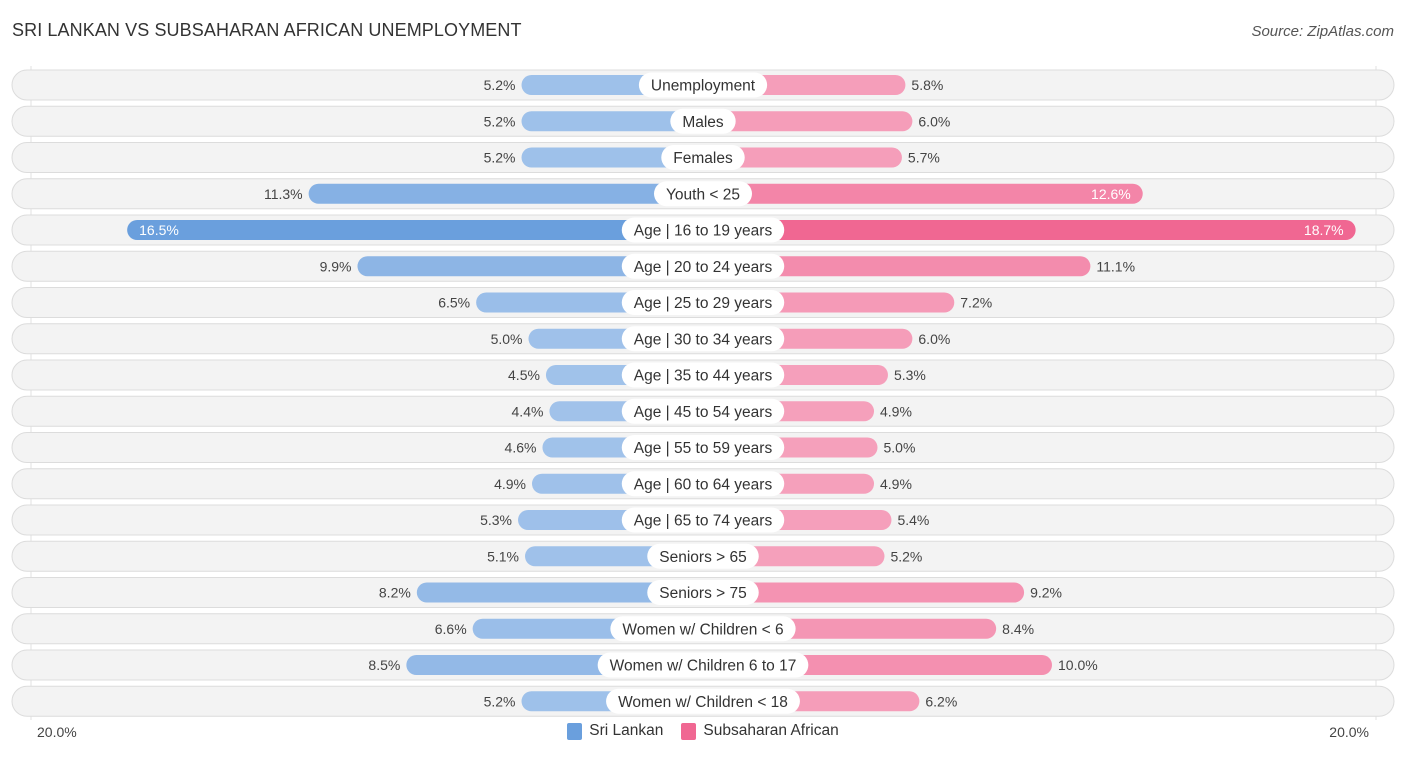 This screenshot has height=757, width=1406. I want to click on category-label: Unemployment, so click(703, 86).